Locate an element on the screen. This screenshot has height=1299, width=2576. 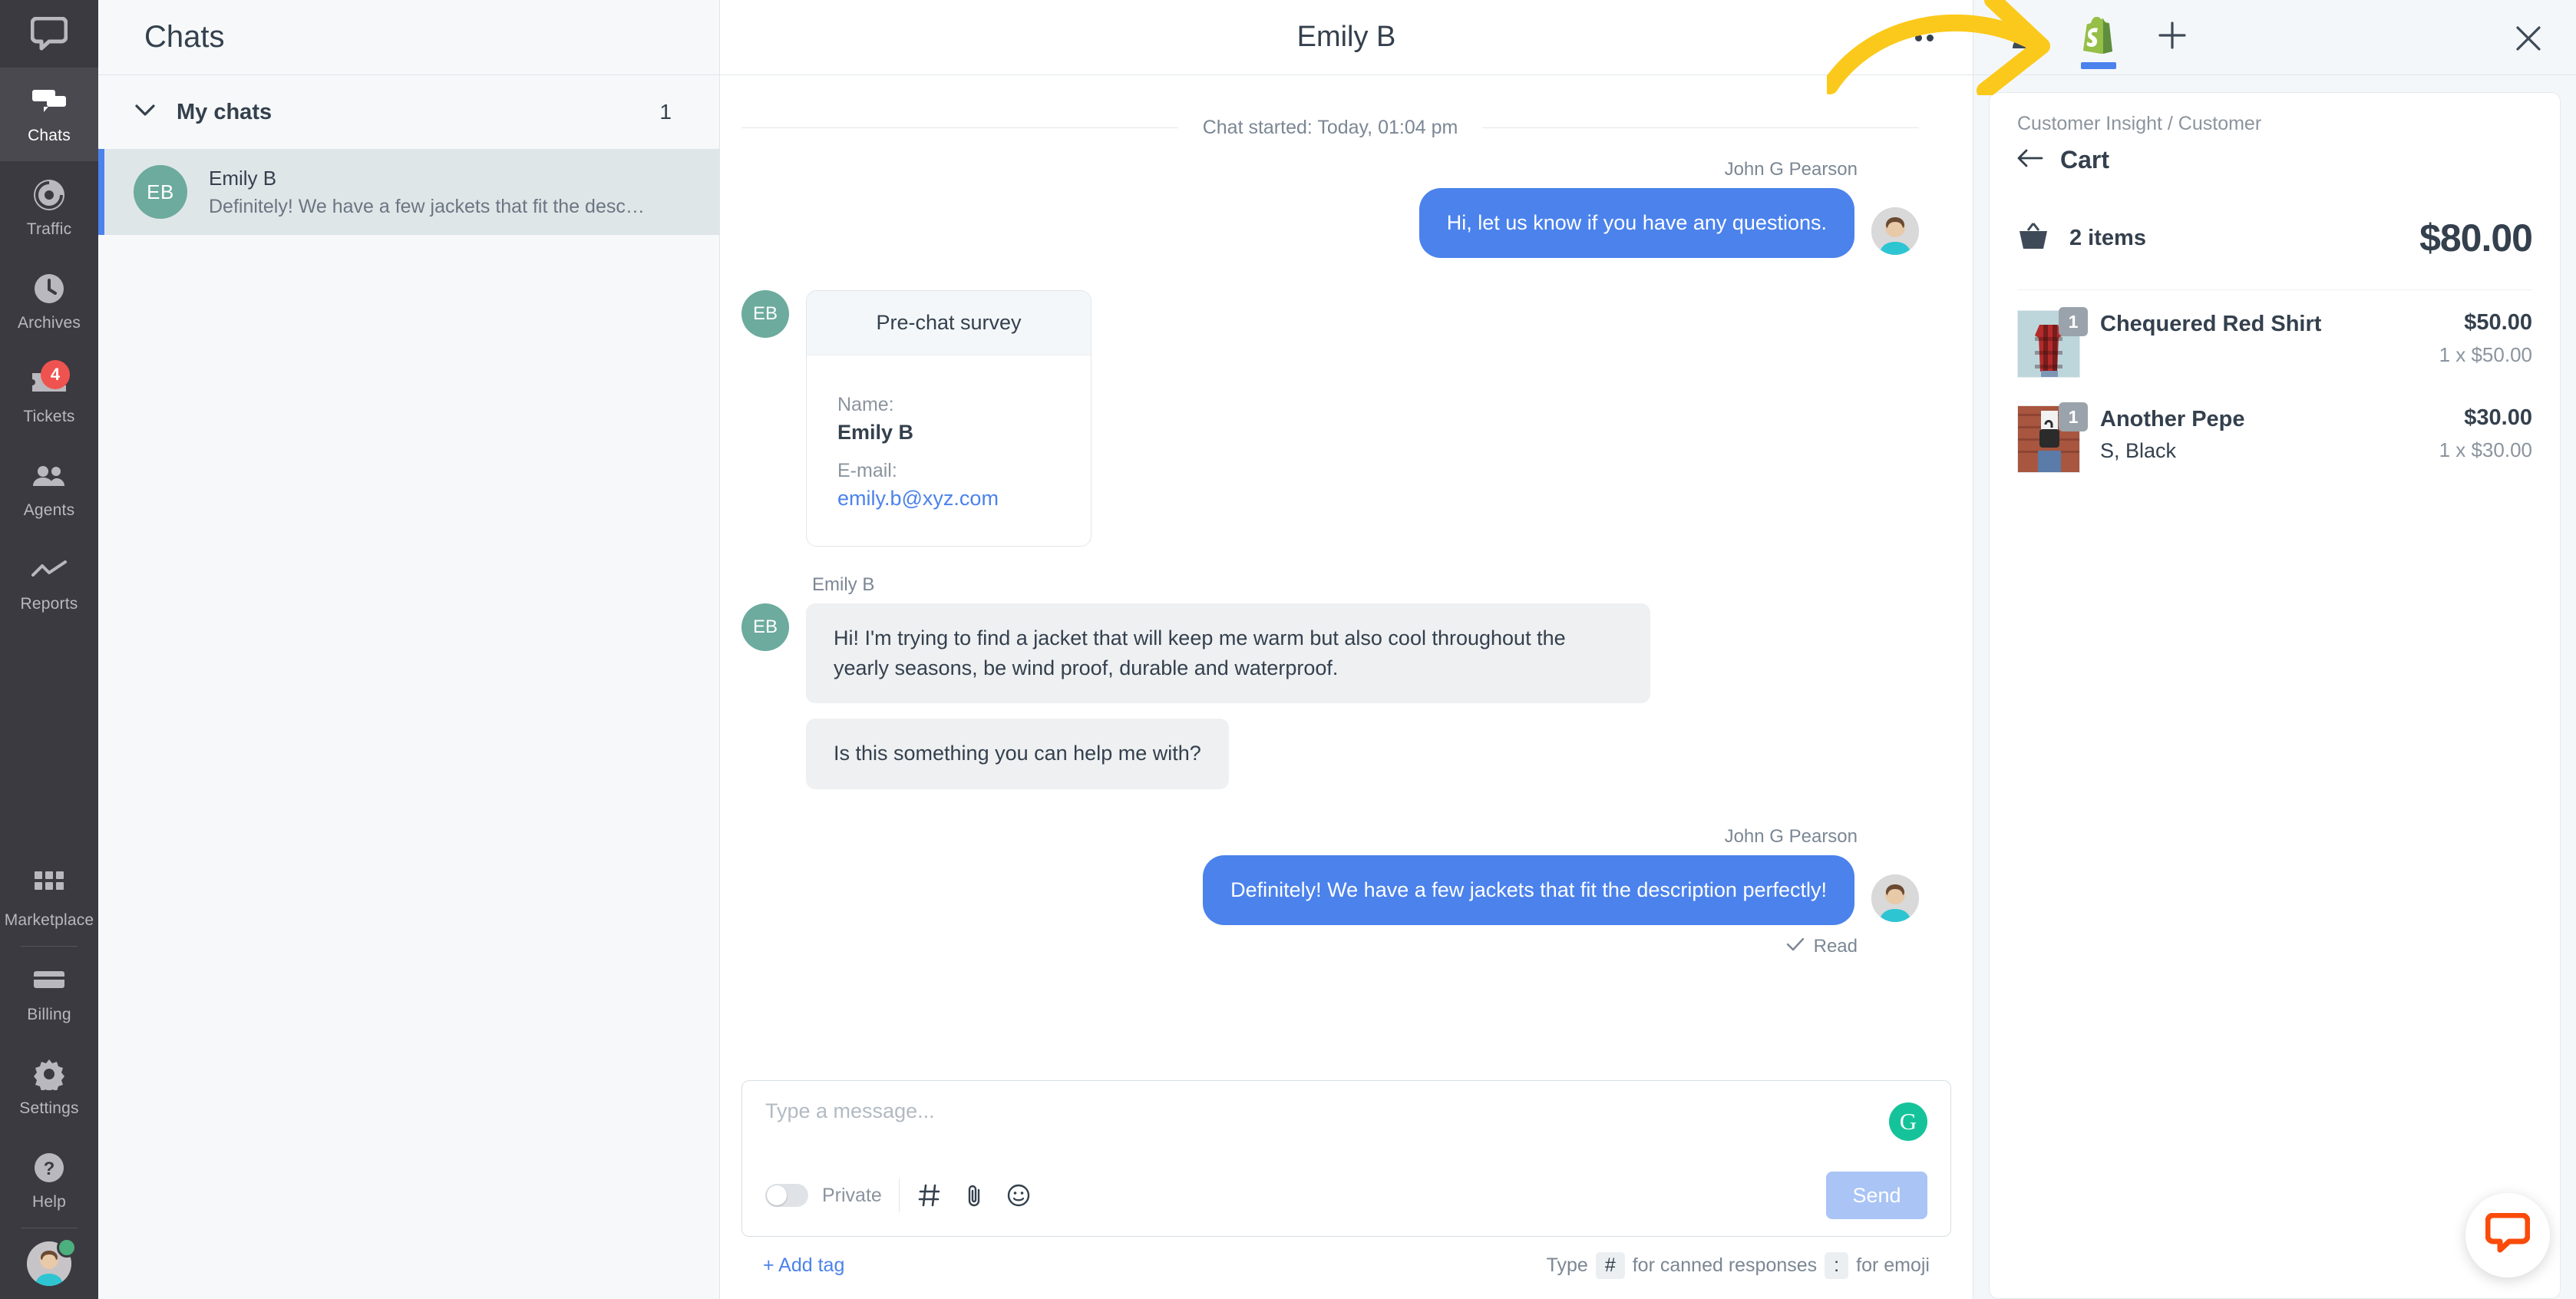
message-sender: John G Pearson is located at coordinates (1791, 169).